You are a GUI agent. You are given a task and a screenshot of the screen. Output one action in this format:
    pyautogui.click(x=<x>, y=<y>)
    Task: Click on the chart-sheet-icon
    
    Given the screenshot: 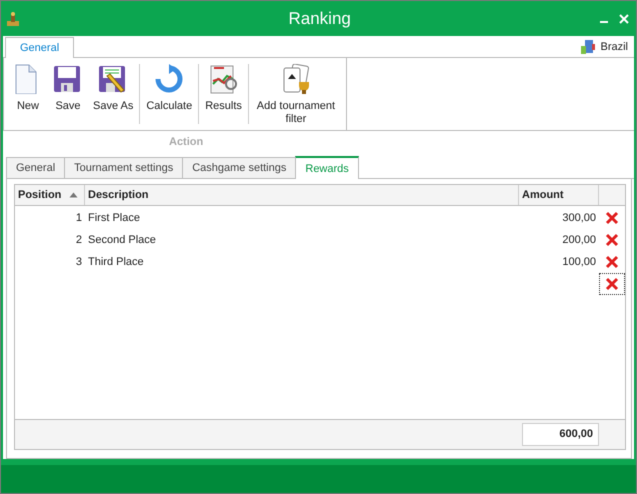 What is the action you would take?
    pyautogui.click(x=223, y=79)
    